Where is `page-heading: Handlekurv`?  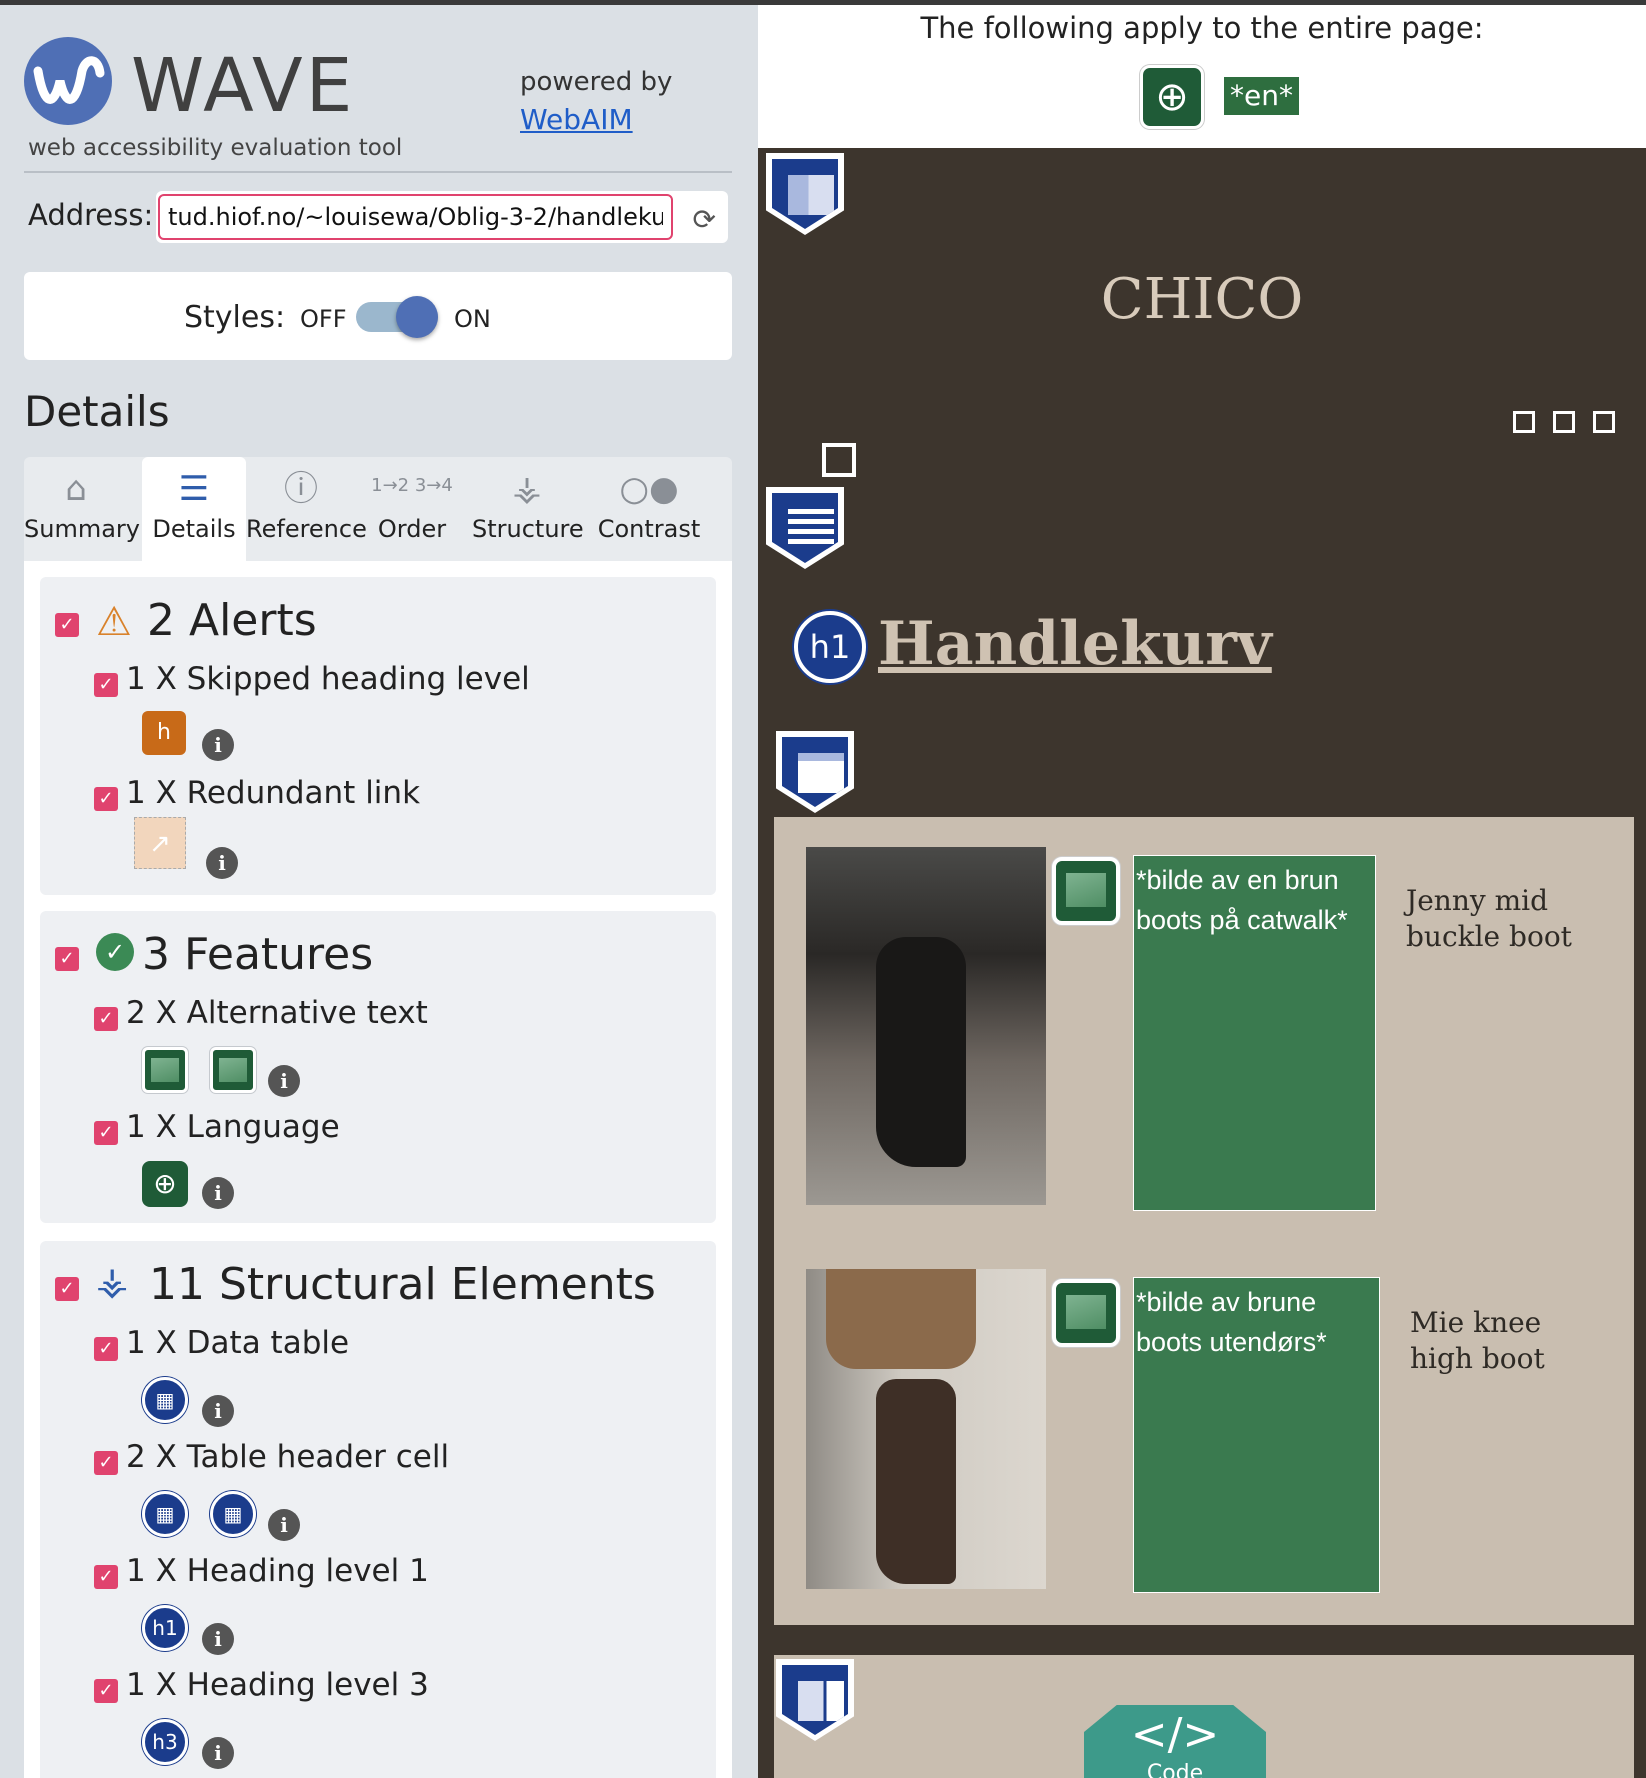 page-heading: Handlekurv is located at coordinates (1075, 644).